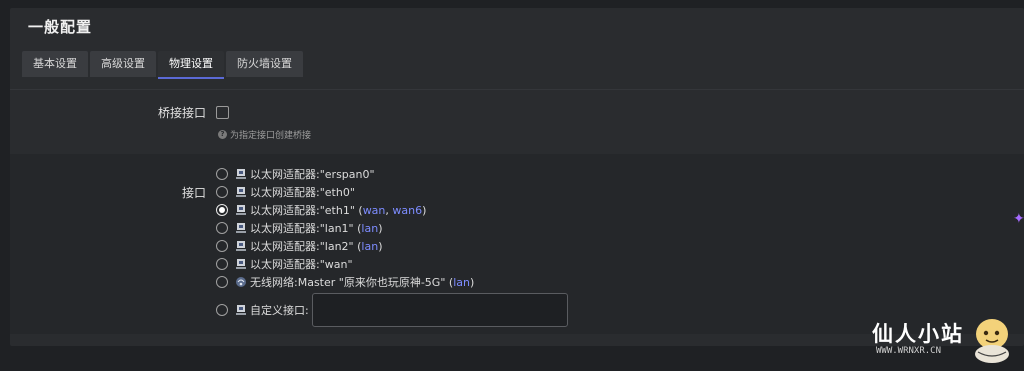 The height and width of the screenshot is (371, 1024). What do you see at coordinates (241, 282) in the screenshot?
I see `wifi-icon` at bounding box center [241, 282].